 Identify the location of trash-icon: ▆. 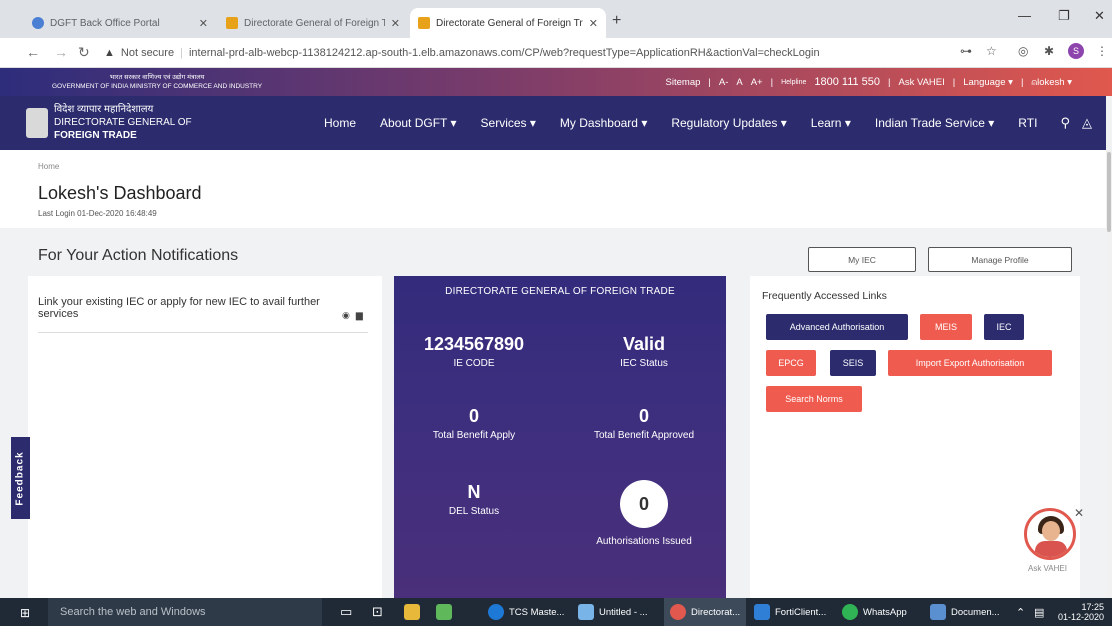
(359, 315).